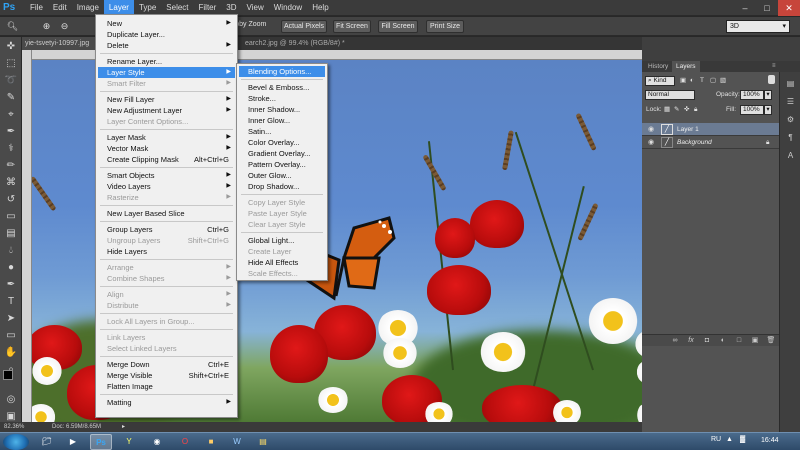 This screenshot has width=800, height=450. What do you see at coordinates (166, 278) in the screenshot?
I see `menu-item-combine-shapes: Combine Shapes ▶` at bounding box center [166, 278].